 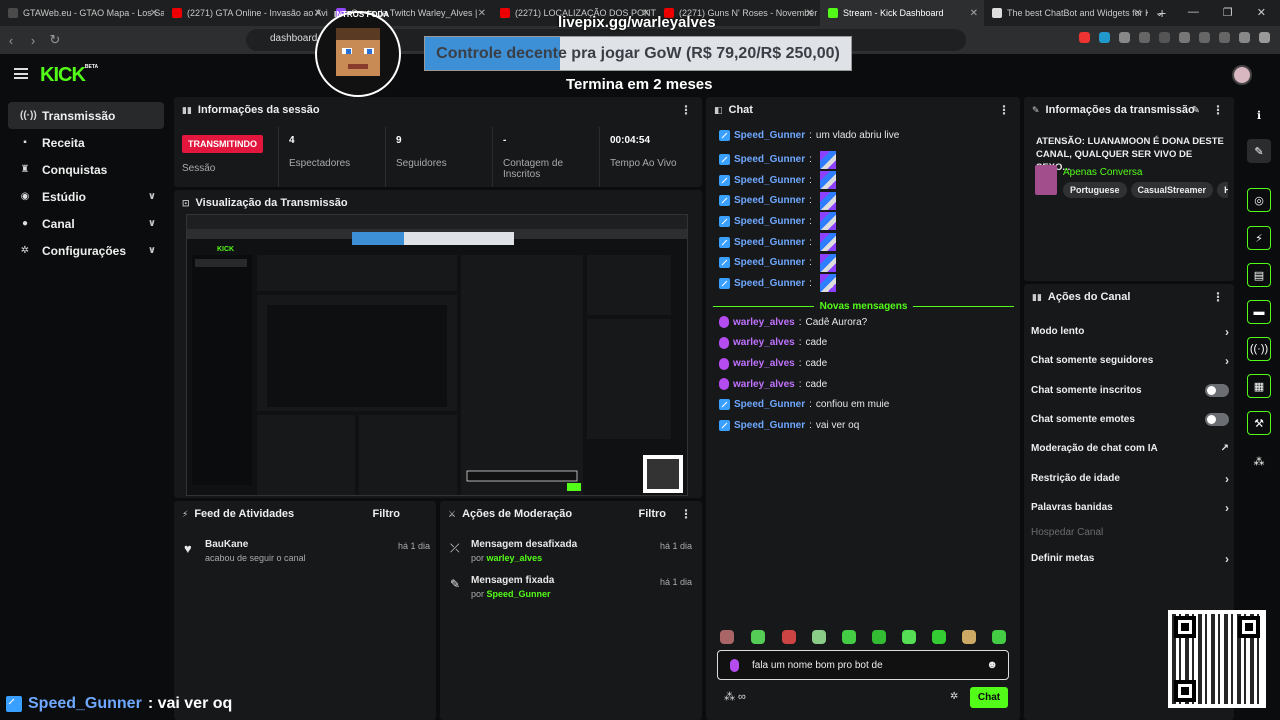 I want to click on download-icon, so click(x=1244, y=37).